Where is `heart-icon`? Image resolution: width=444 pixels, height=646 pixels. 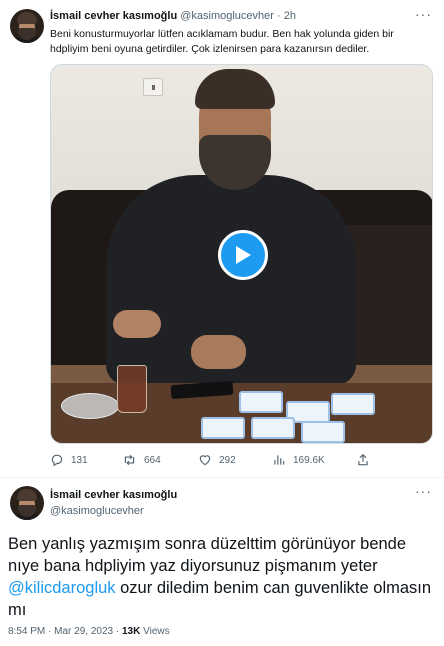 heart-icon is located at coordinates (205, 460).